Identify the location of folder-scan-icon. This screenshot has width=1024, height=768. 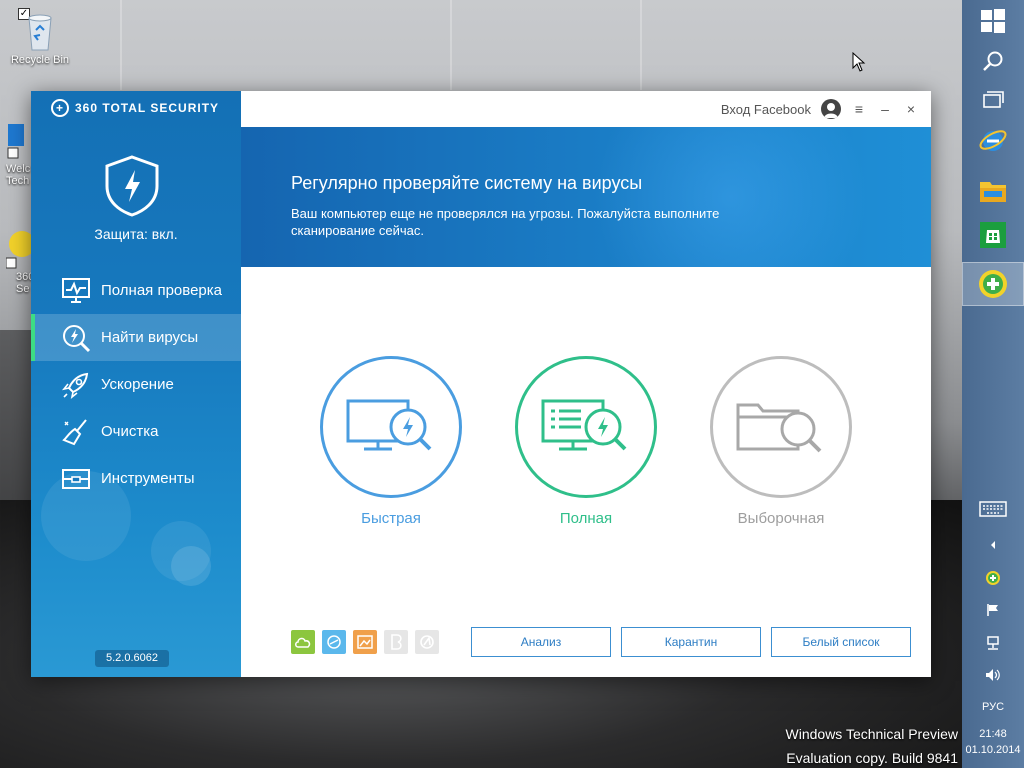
(779, 428).